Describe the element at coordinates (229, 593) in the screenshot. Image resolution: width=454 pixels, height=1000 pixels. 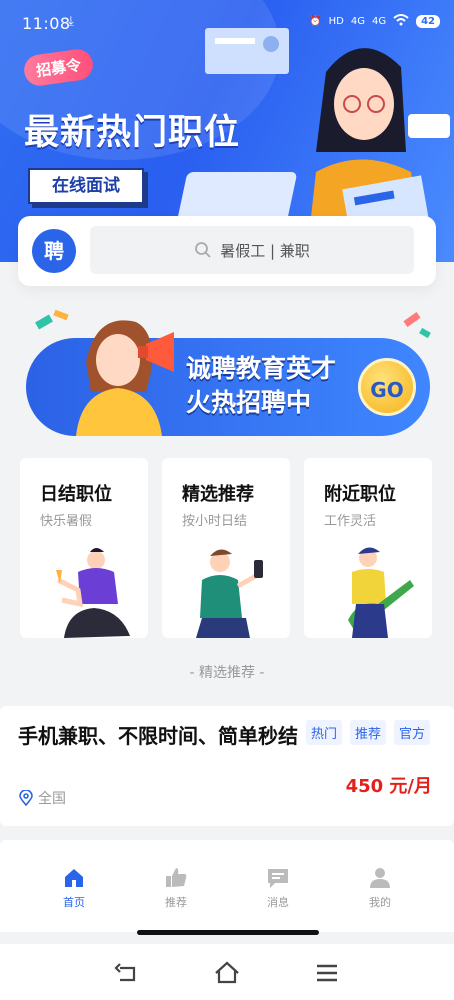
I see `person-phone-icon` at that location.